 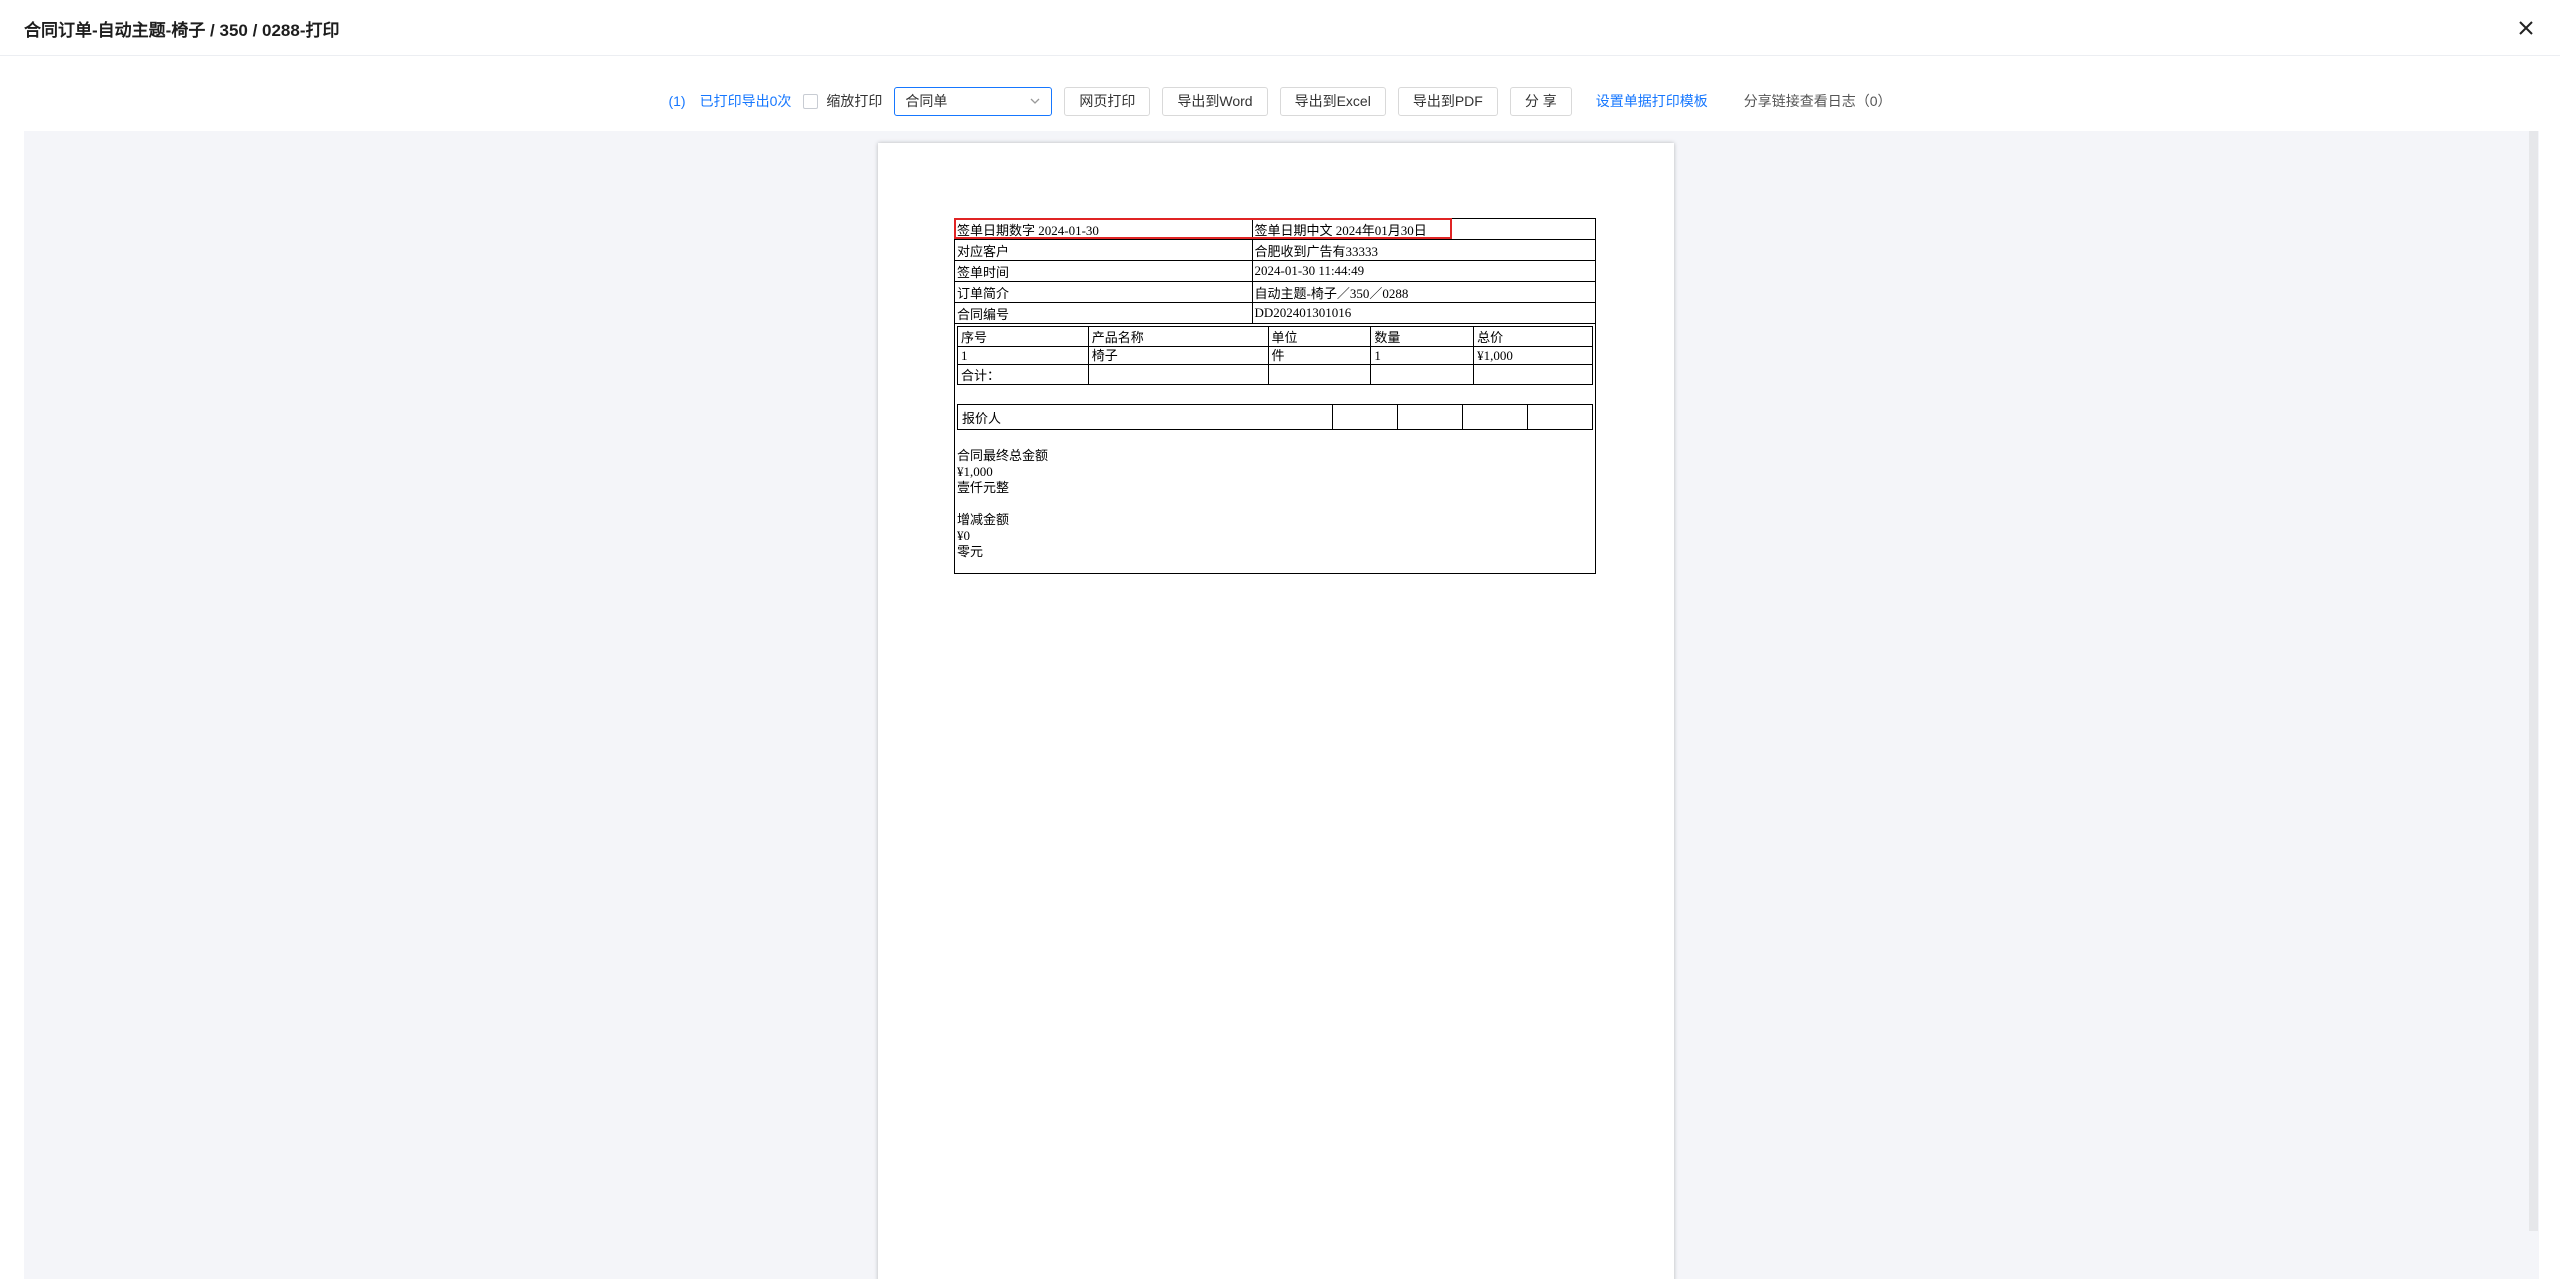 What do you see at coordinates (1533, 355) in the screenshot?
I see `table-cell: ¥1,000` at bounding box center [1533, 355].